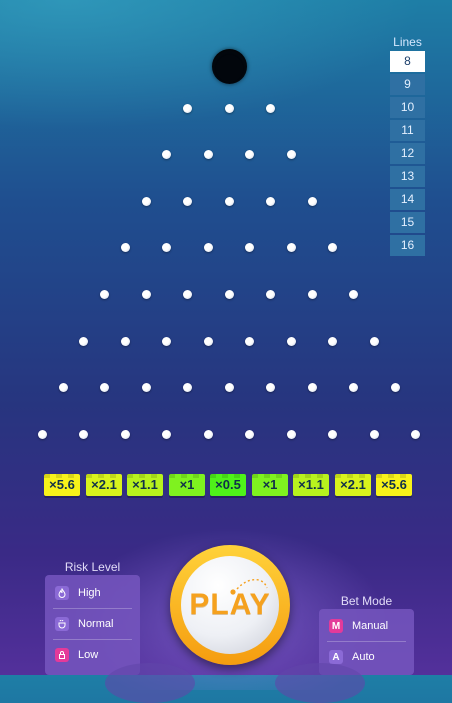 This screenshot has height=703, width=452. Describe the element at coordinates (320, 683) in the screenshot. I see `bottom-arc-right` at that location.